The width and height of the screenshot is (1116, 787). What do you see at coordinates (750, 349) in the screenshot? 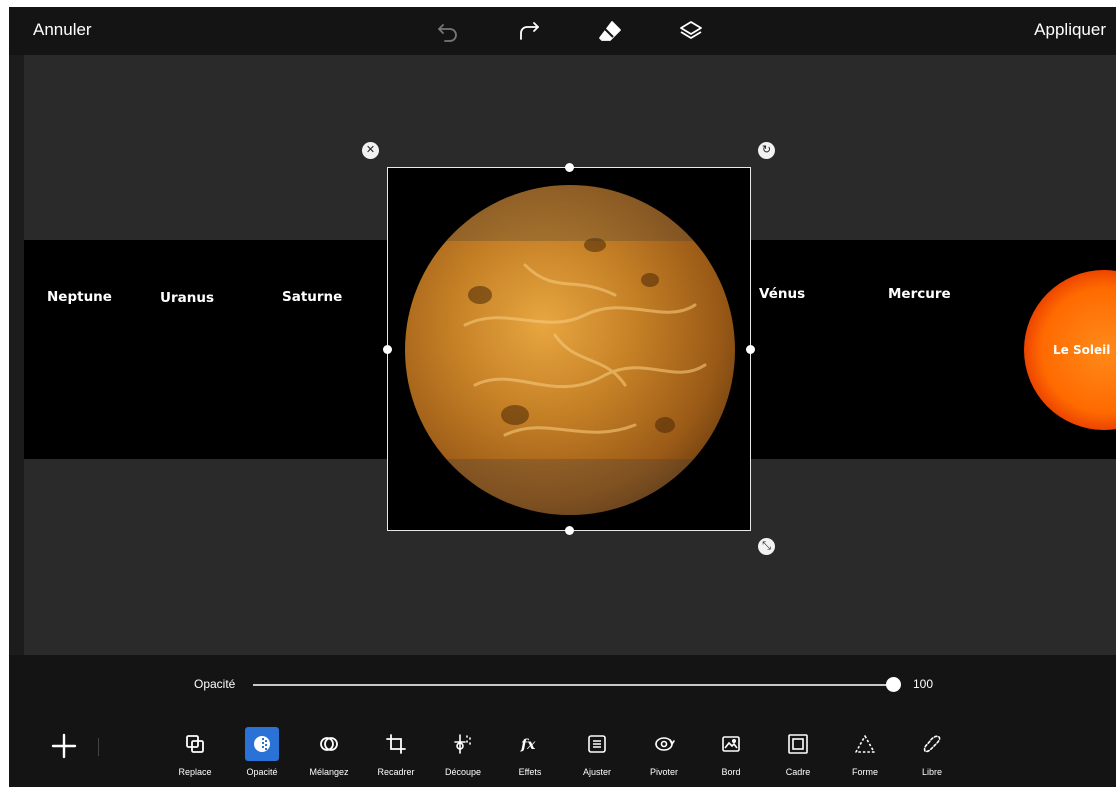
I see `resize-handle-right` at bounding box center [750, 349].